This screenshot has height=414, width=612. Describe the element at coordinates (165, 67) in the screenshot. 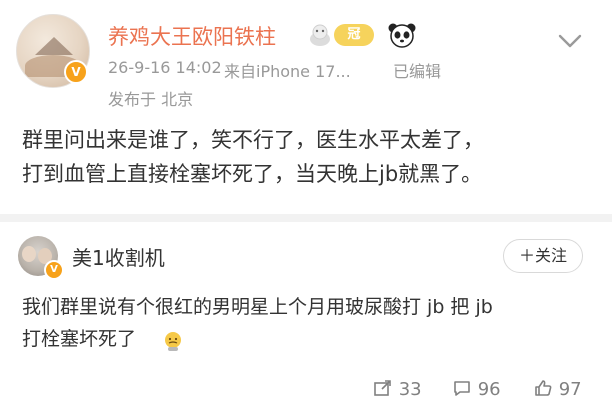

I see `post-timestamp: 26-9-16 14:02` at that location.